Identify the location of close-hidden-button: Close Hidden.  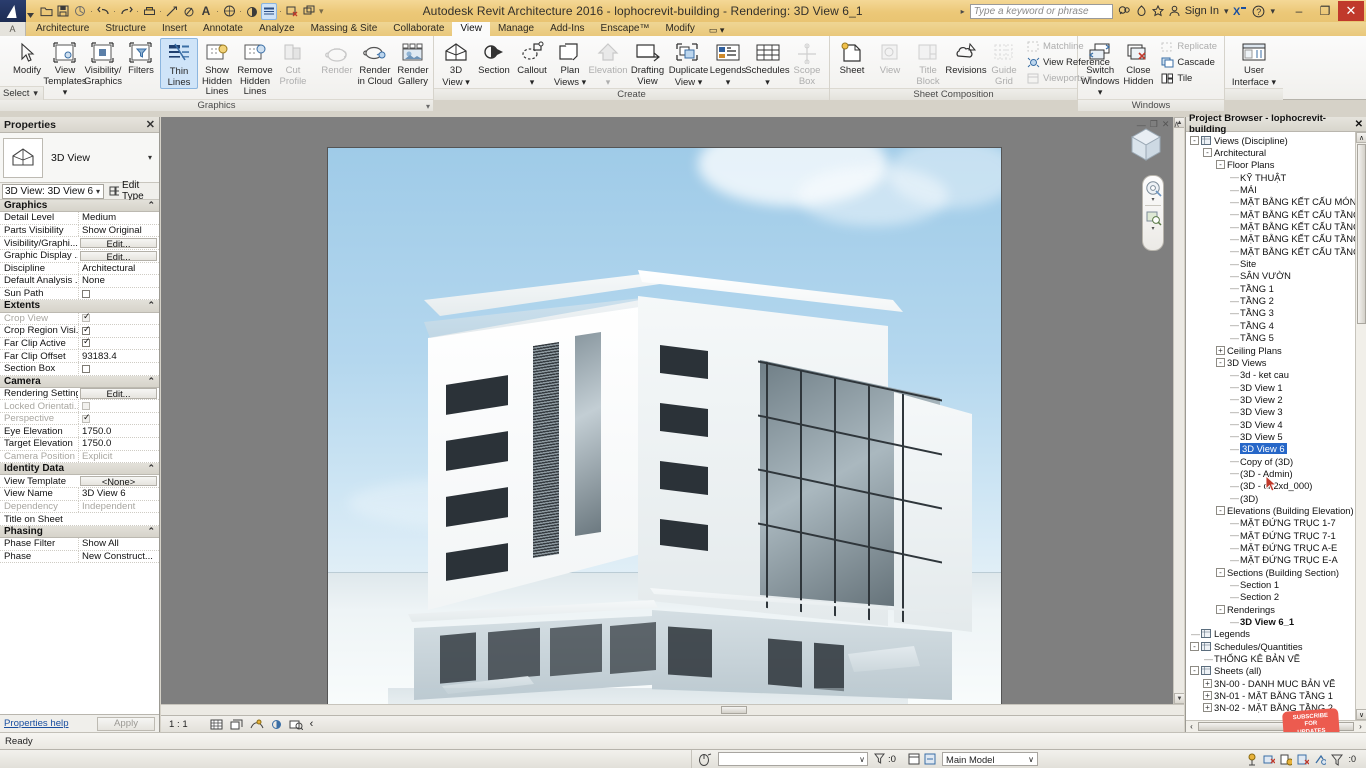
(1138, 62).